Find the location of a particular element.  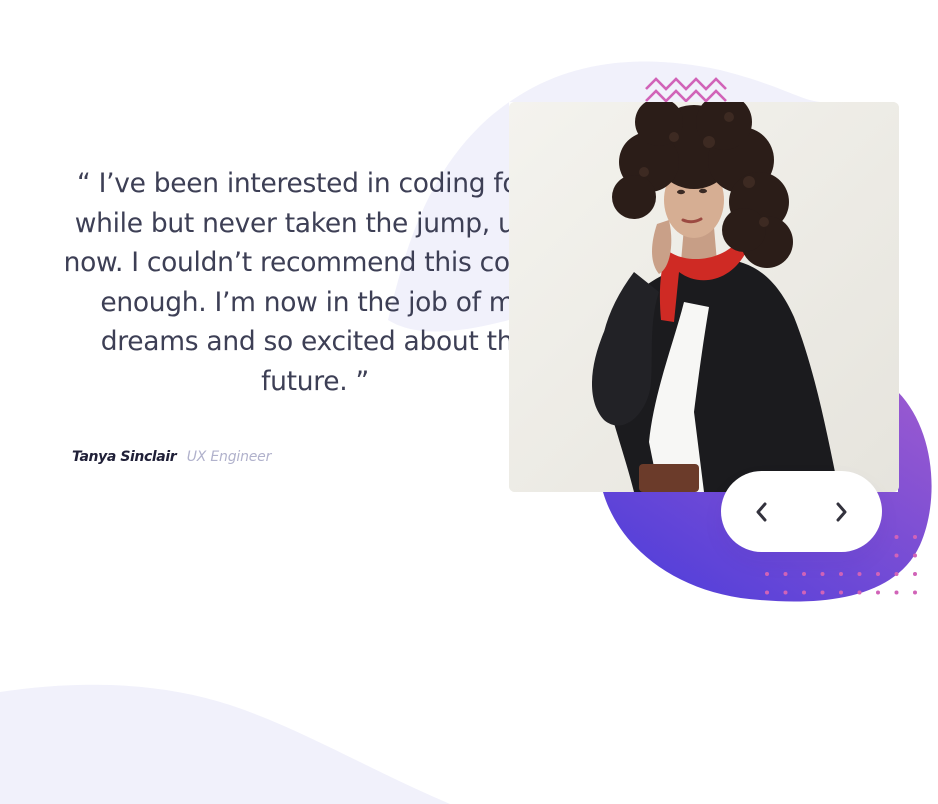

testimonial-author: Tanya Sinclair UX Engineer is located at coordinates (171, 457).